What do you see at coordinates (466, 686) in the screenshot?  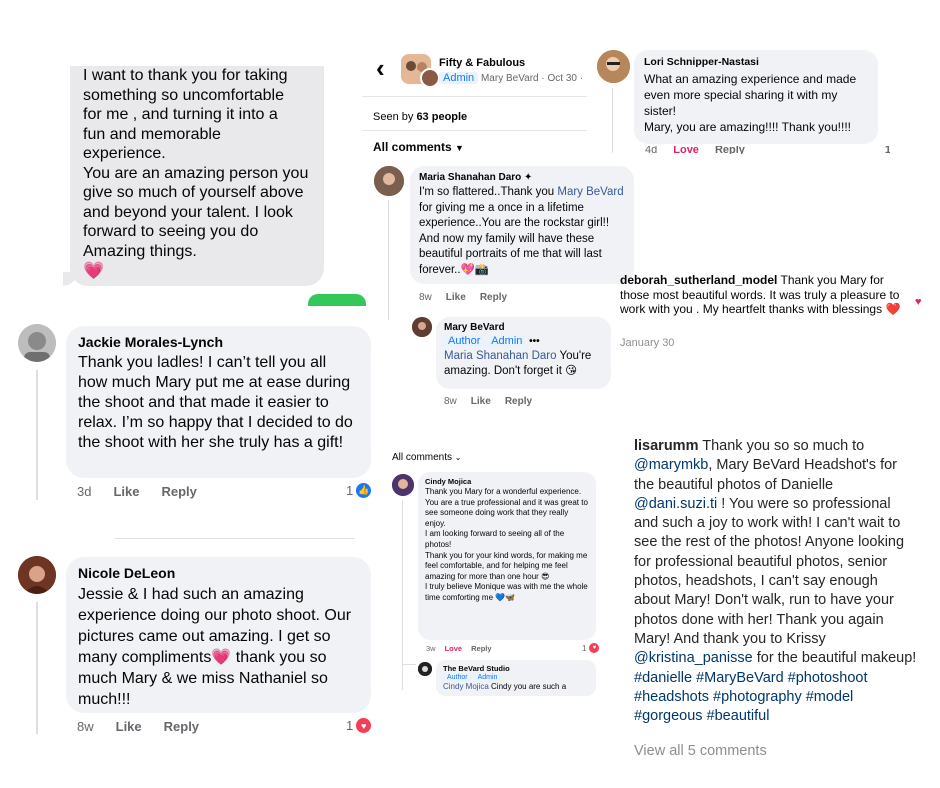 I see `mention-link: Cindy Mojica` at bounding box center [466, 686].